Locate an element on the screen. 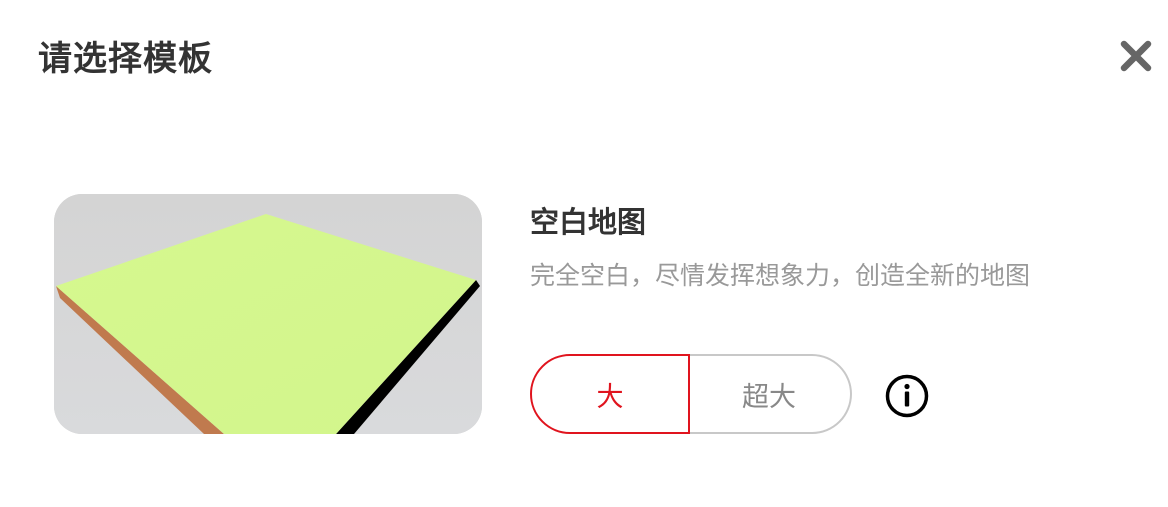 This screenshot has width=1168, height=507. close-icon is located at coordinates (1136, 56).